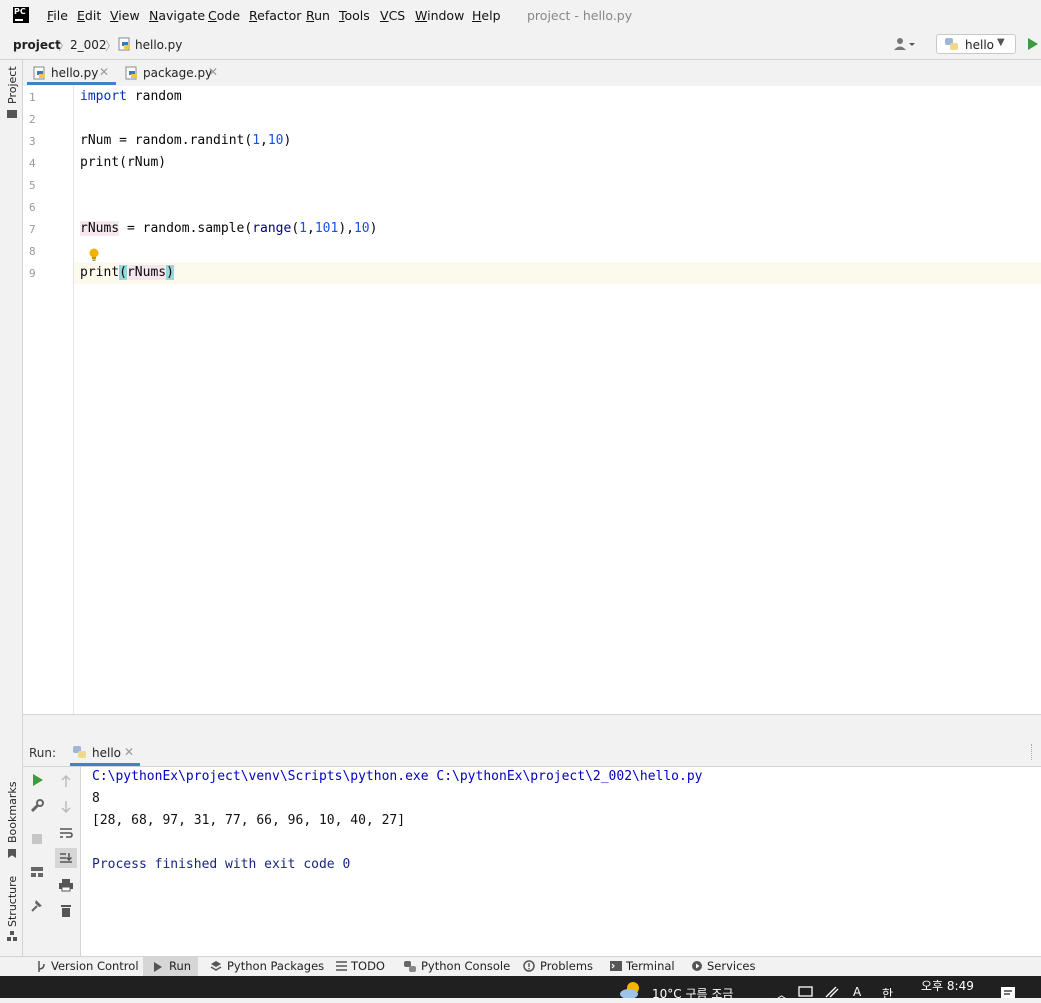  What do you see at coordinates (616, 966) in the screenshot?
I see `terminal-icon` at bounding box center [616, 966].